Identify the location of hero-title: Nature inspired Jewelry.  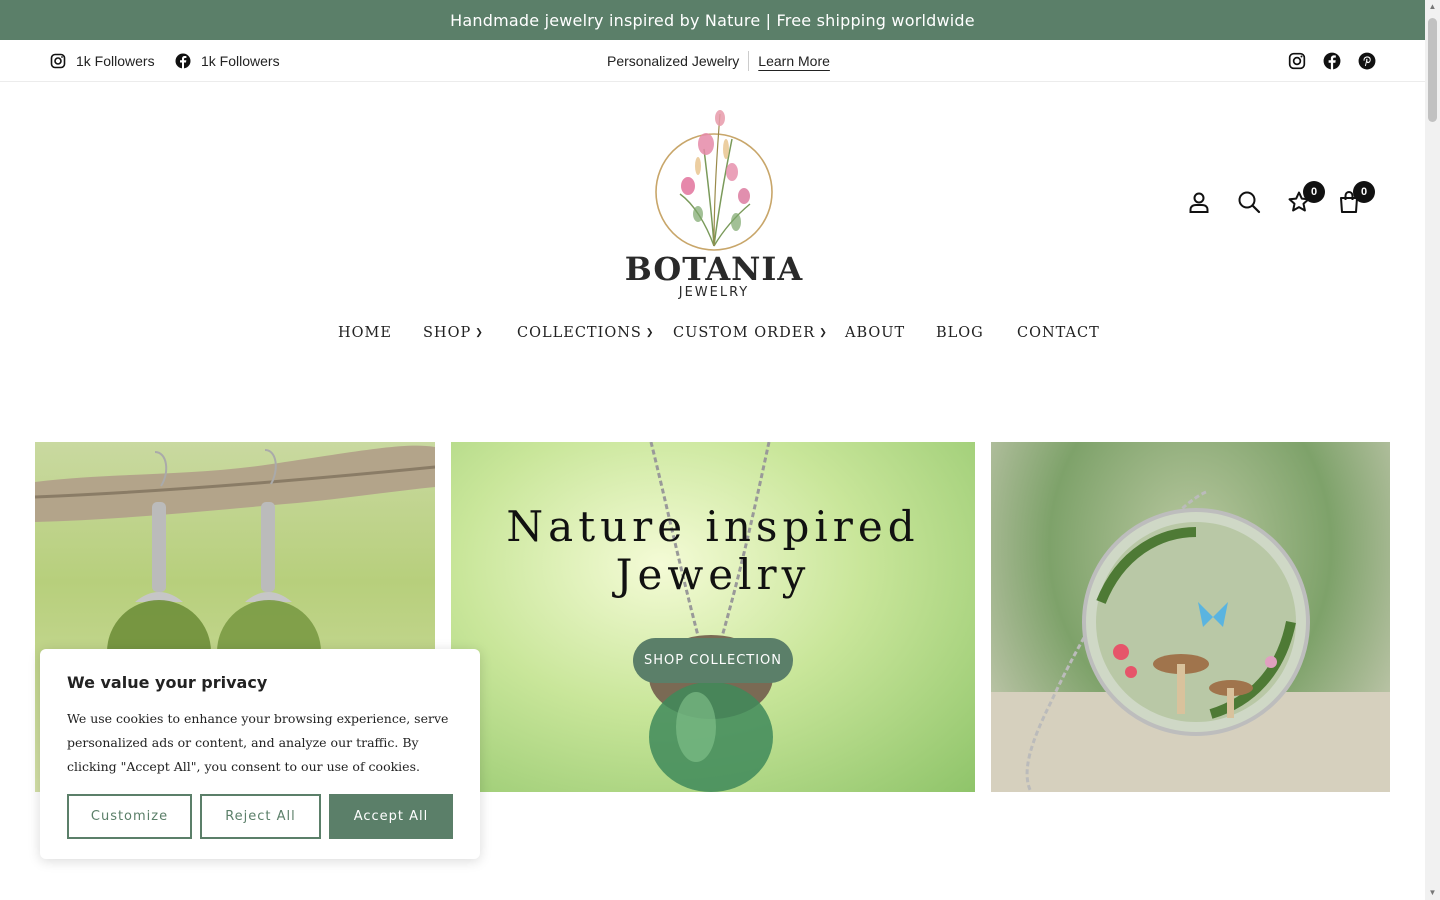
(713, 551).